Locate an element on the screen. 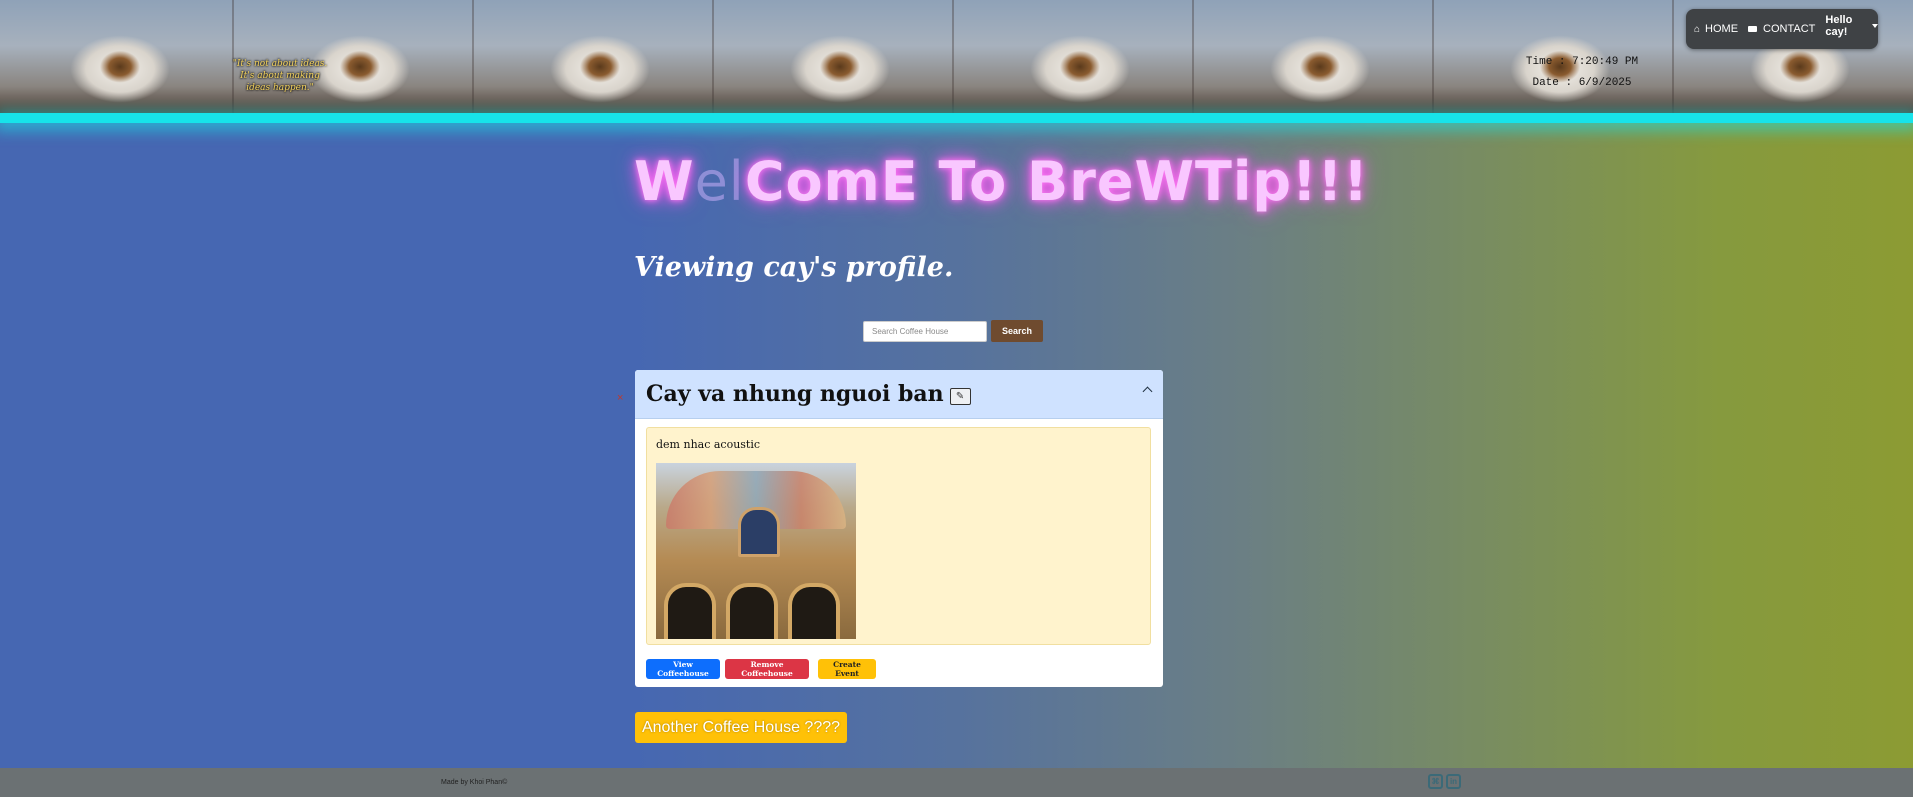 The width and height of the screenshot is (1913, 797). search-button: Search is located at coordinates (1017, 331).